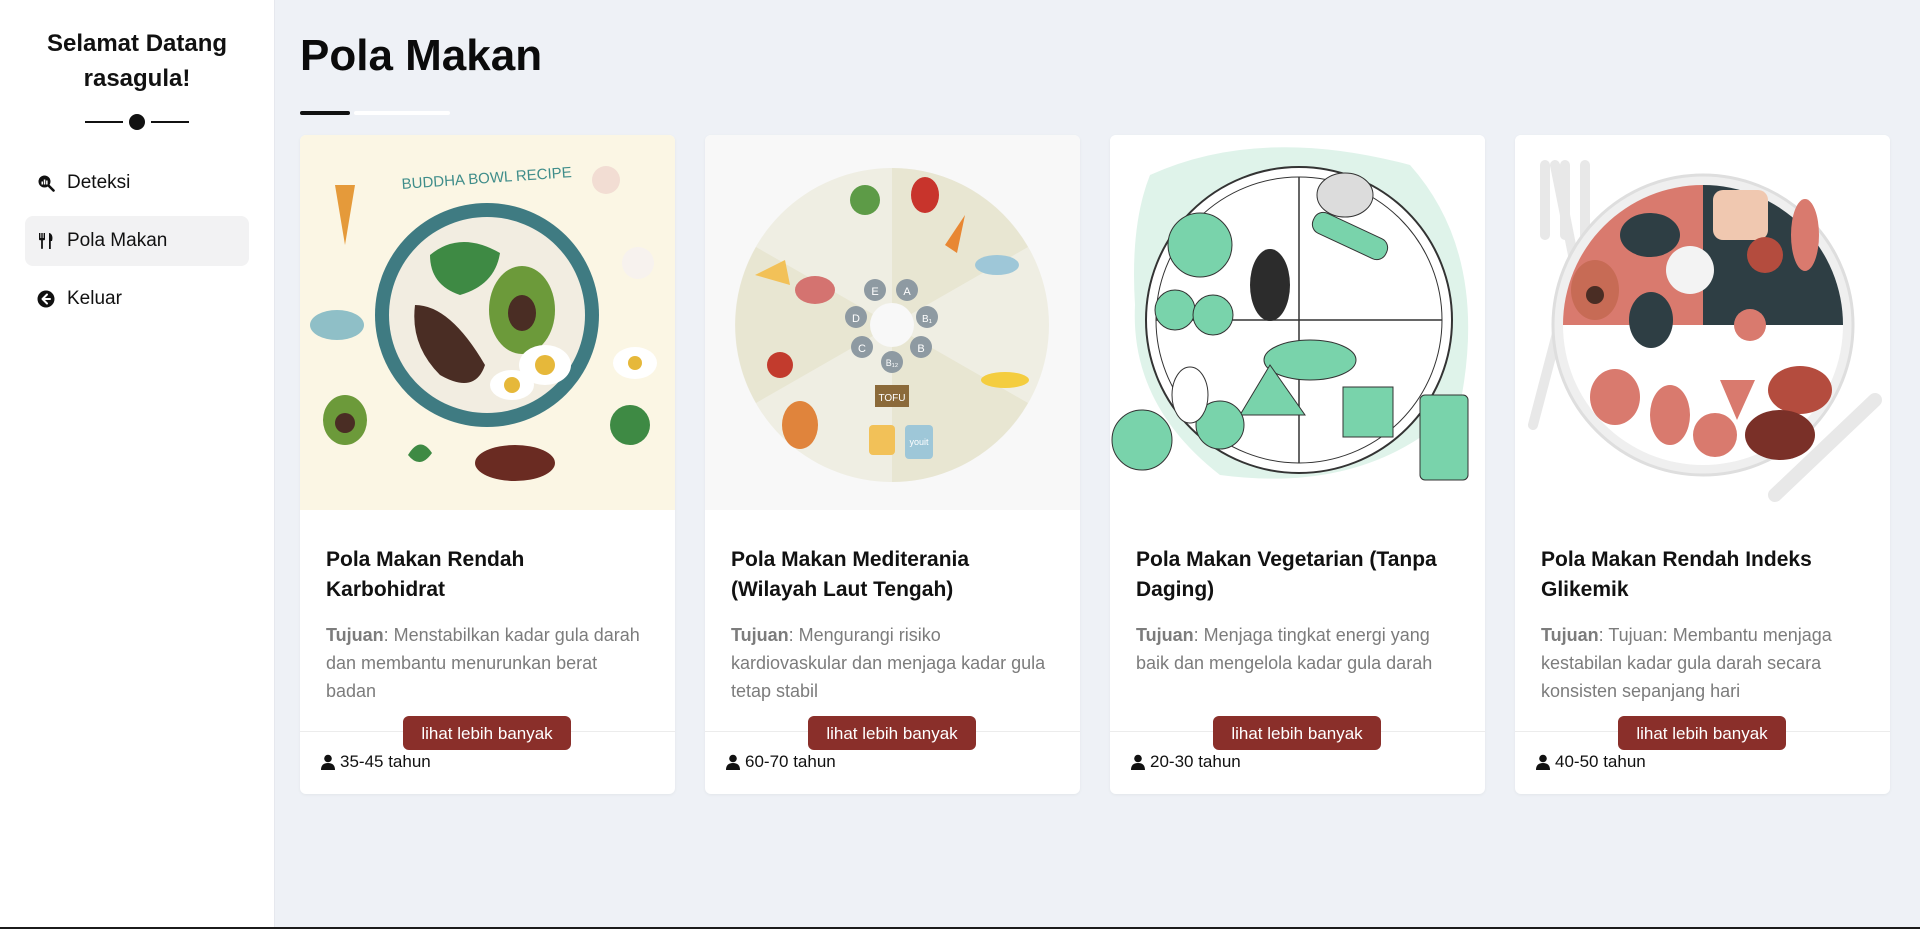 This screenshot has height=929, width=1920. Describe the element at coordinates (1195, 761) in the screenshot. I see `age-range-text: 20-30 tahun` at that location.